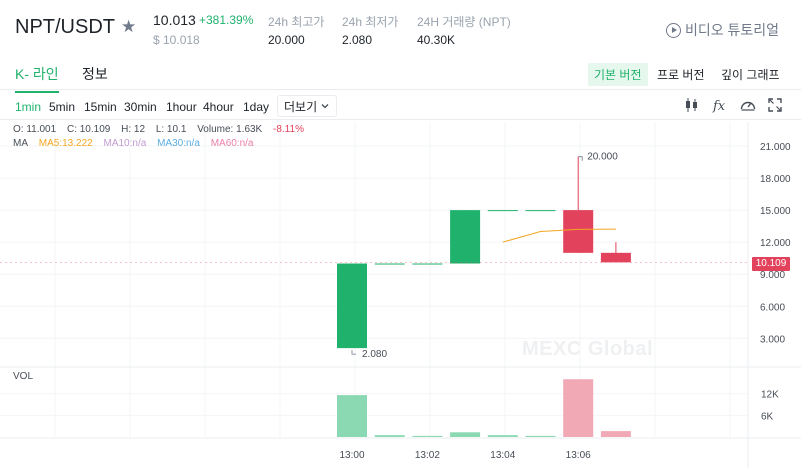 The width and height of the screenshot is (801, 468). What do you see at coordinates (580, 158) in the screenshot?
I see `high-marker` at bounding box center [580, 158].